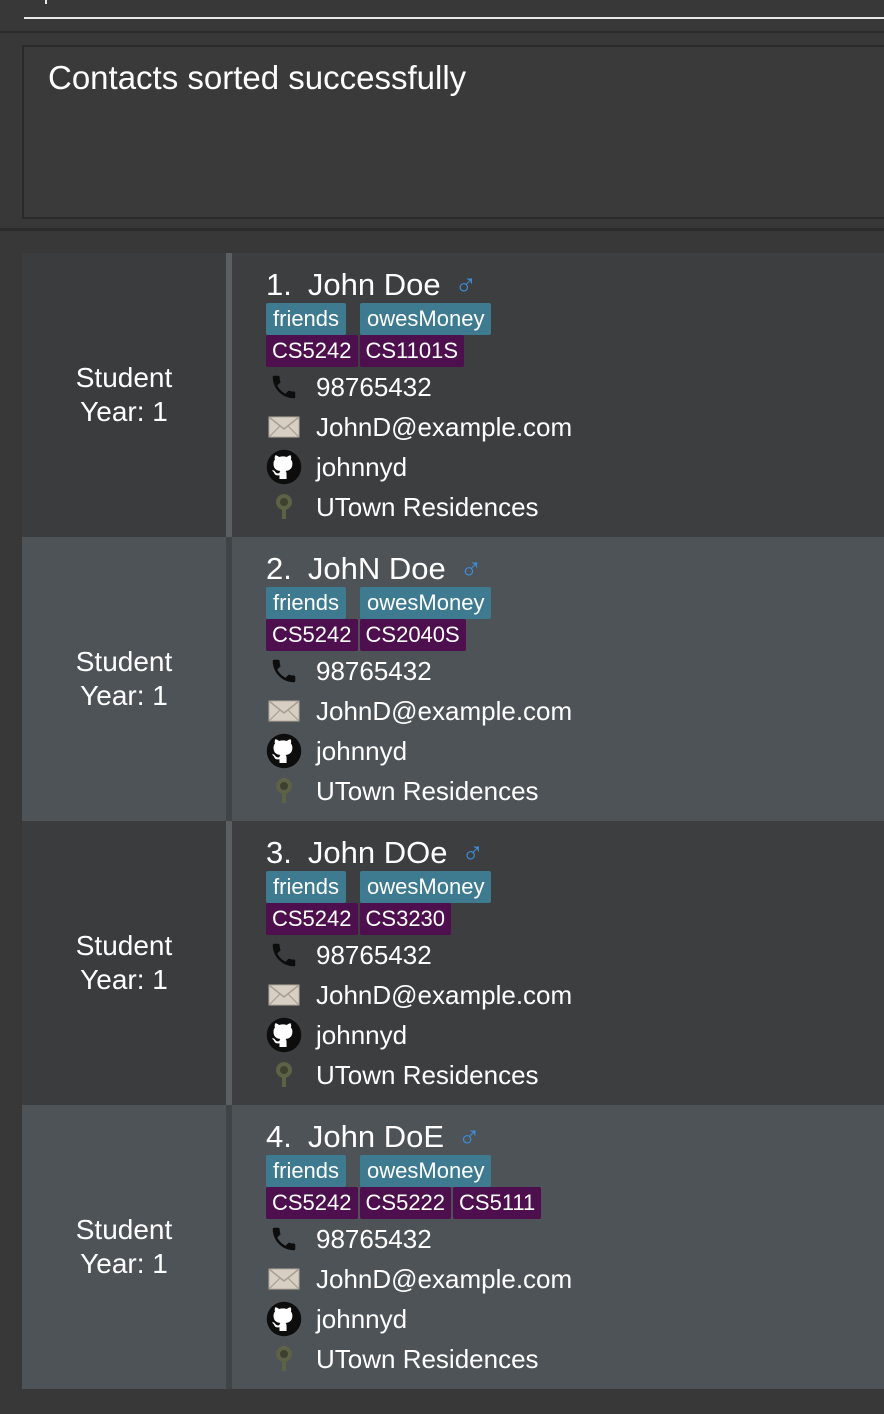 This screenshot has width=884, height=1414. Describe the element at coordinates (375, 853) in the screenshot. I see `contact-name-row: 3. John DOe ♂` at that location.